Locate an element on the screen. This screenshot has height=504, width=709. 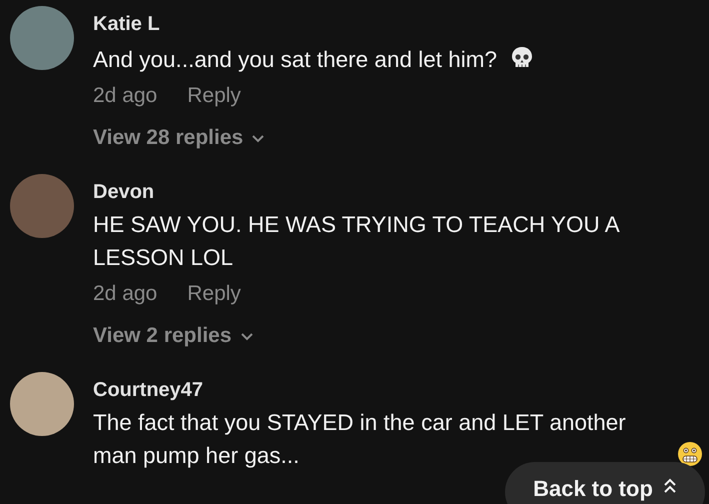
back-to-top-button: Back to top is located at coordinates (605, 483).